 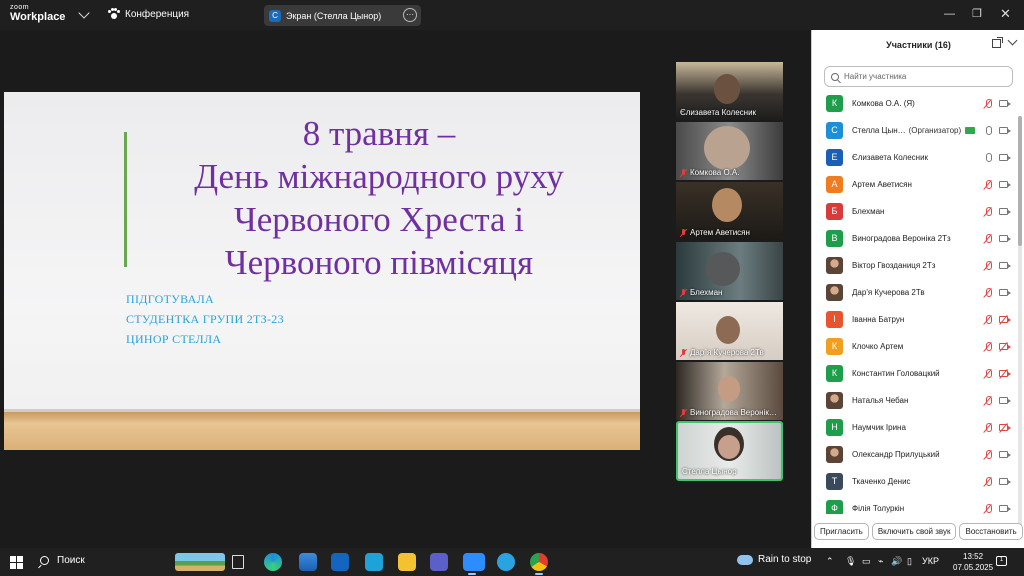 I want to click on restore-button: Восстановить, so click(x=991, y=531).